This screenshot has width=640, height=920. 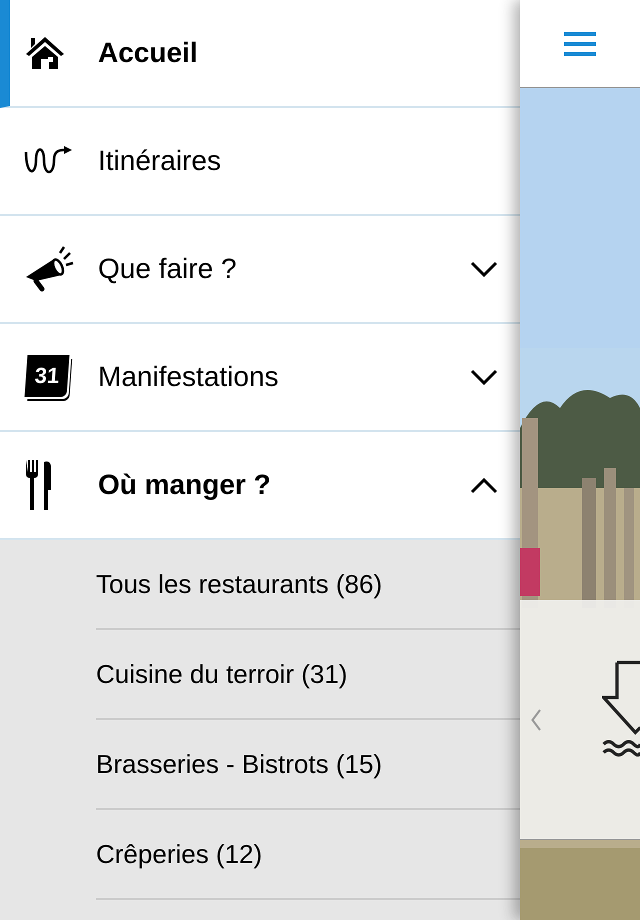 I want to click on menu-item-label: Où manger ?, so click(x=185, y=485).